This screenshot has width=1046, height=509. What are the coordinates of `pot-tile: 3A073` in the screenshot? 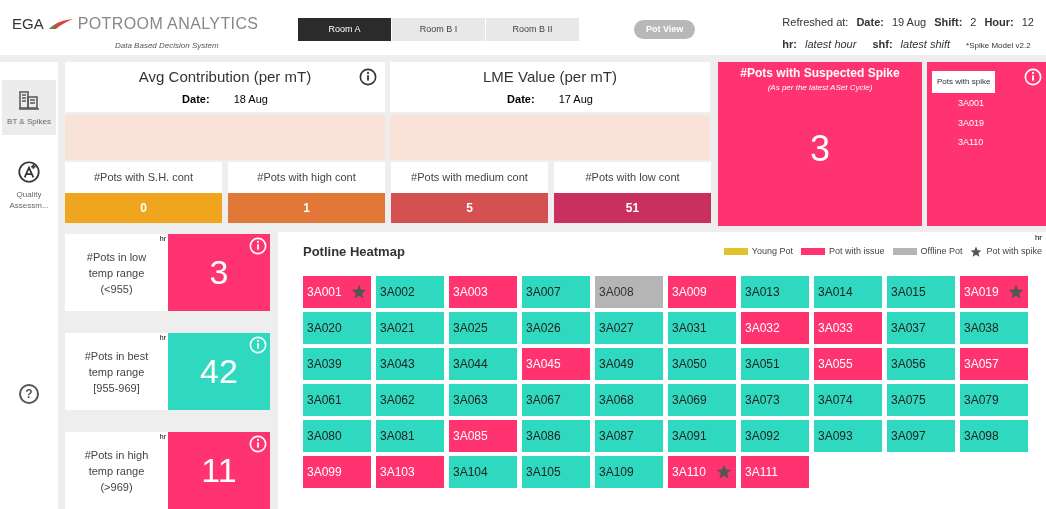 It's located at (775, 399).